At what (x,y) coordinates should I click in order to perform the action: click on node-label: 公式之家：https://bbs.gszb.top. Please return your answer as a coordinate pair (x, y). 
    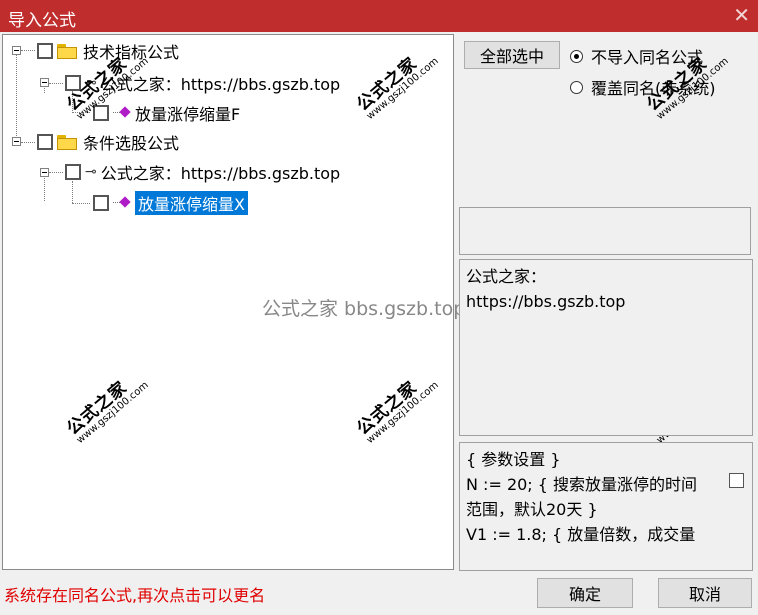
    Looking at the image, I should click on (220, 173).